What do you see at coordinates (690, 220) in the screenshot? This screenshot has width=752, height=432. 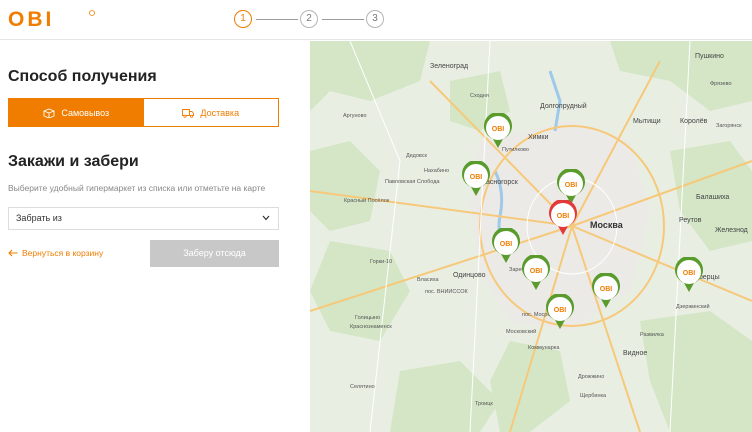 I see `map-label: Реутов` at bounding box center [690, 220].